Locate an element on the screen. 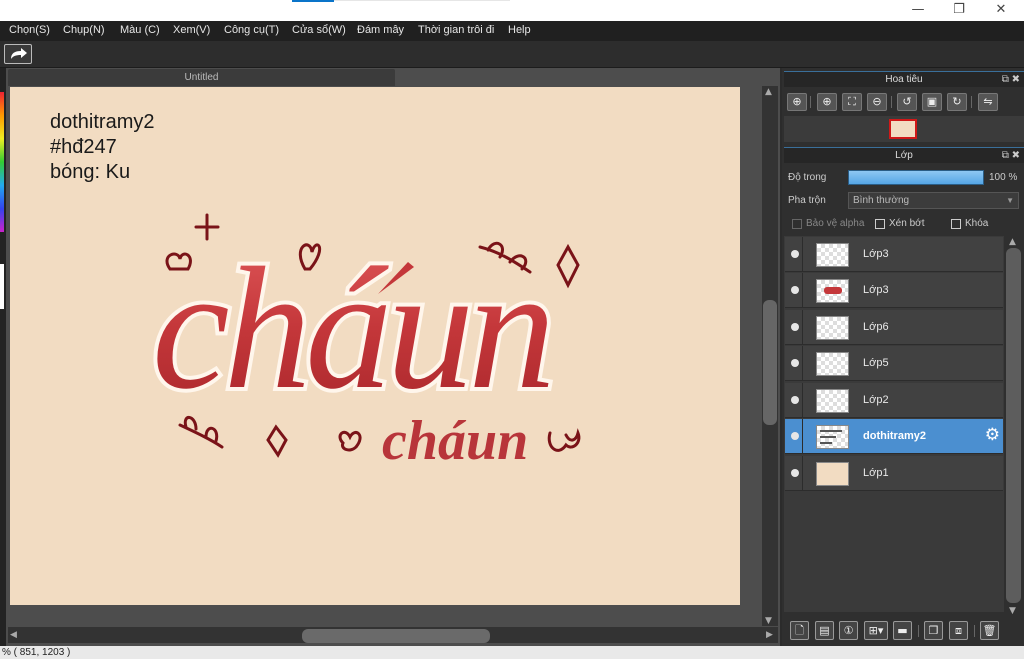 This screenshot has height=659, width=1024. opacity-value: 100 % is located at coordinates (1003, 177).